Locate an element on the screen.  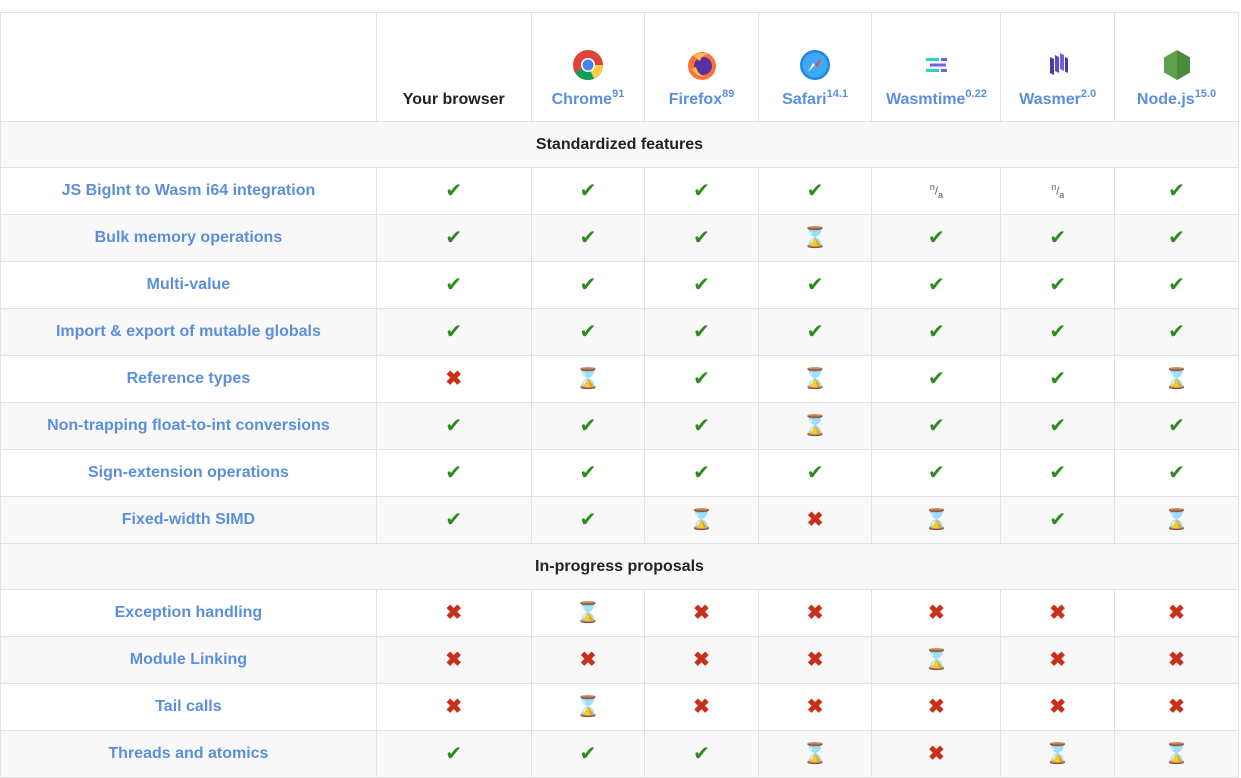
safari-link: Safari14.1 is located at coordinates (815, 98).